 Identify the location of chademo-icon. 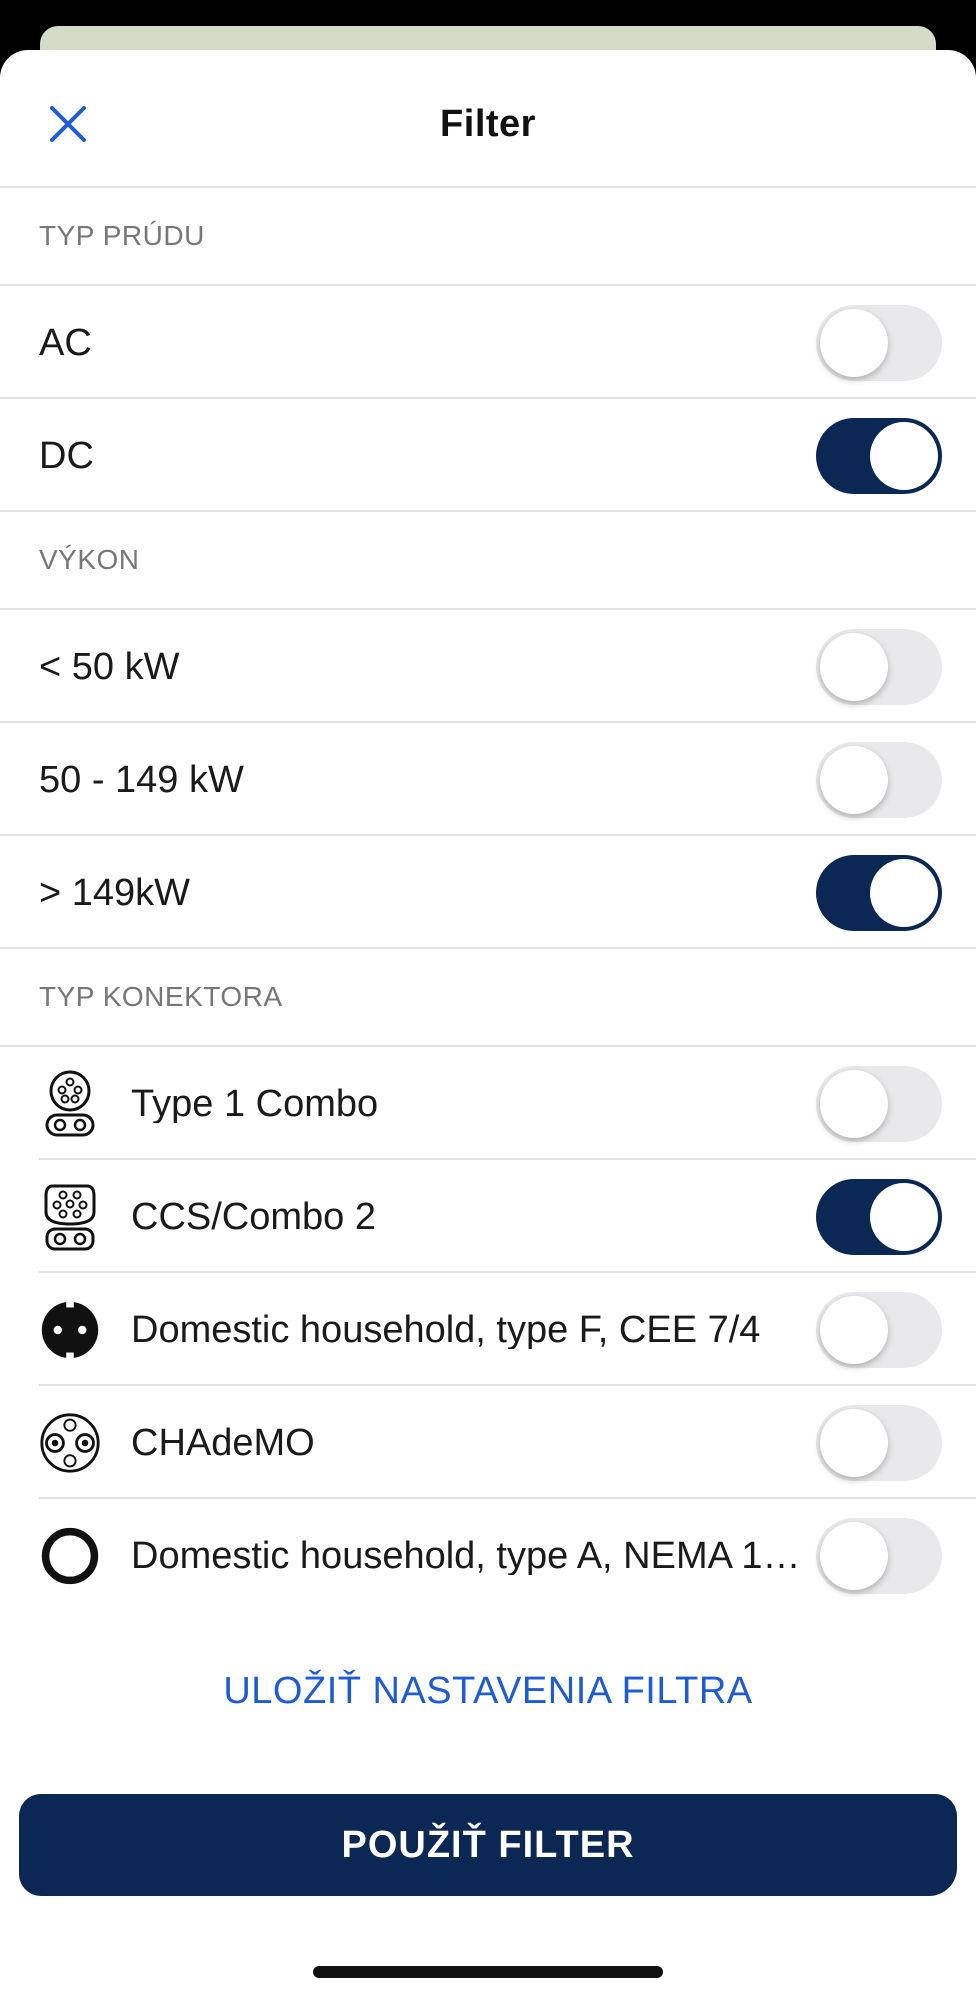
(70, 1443).